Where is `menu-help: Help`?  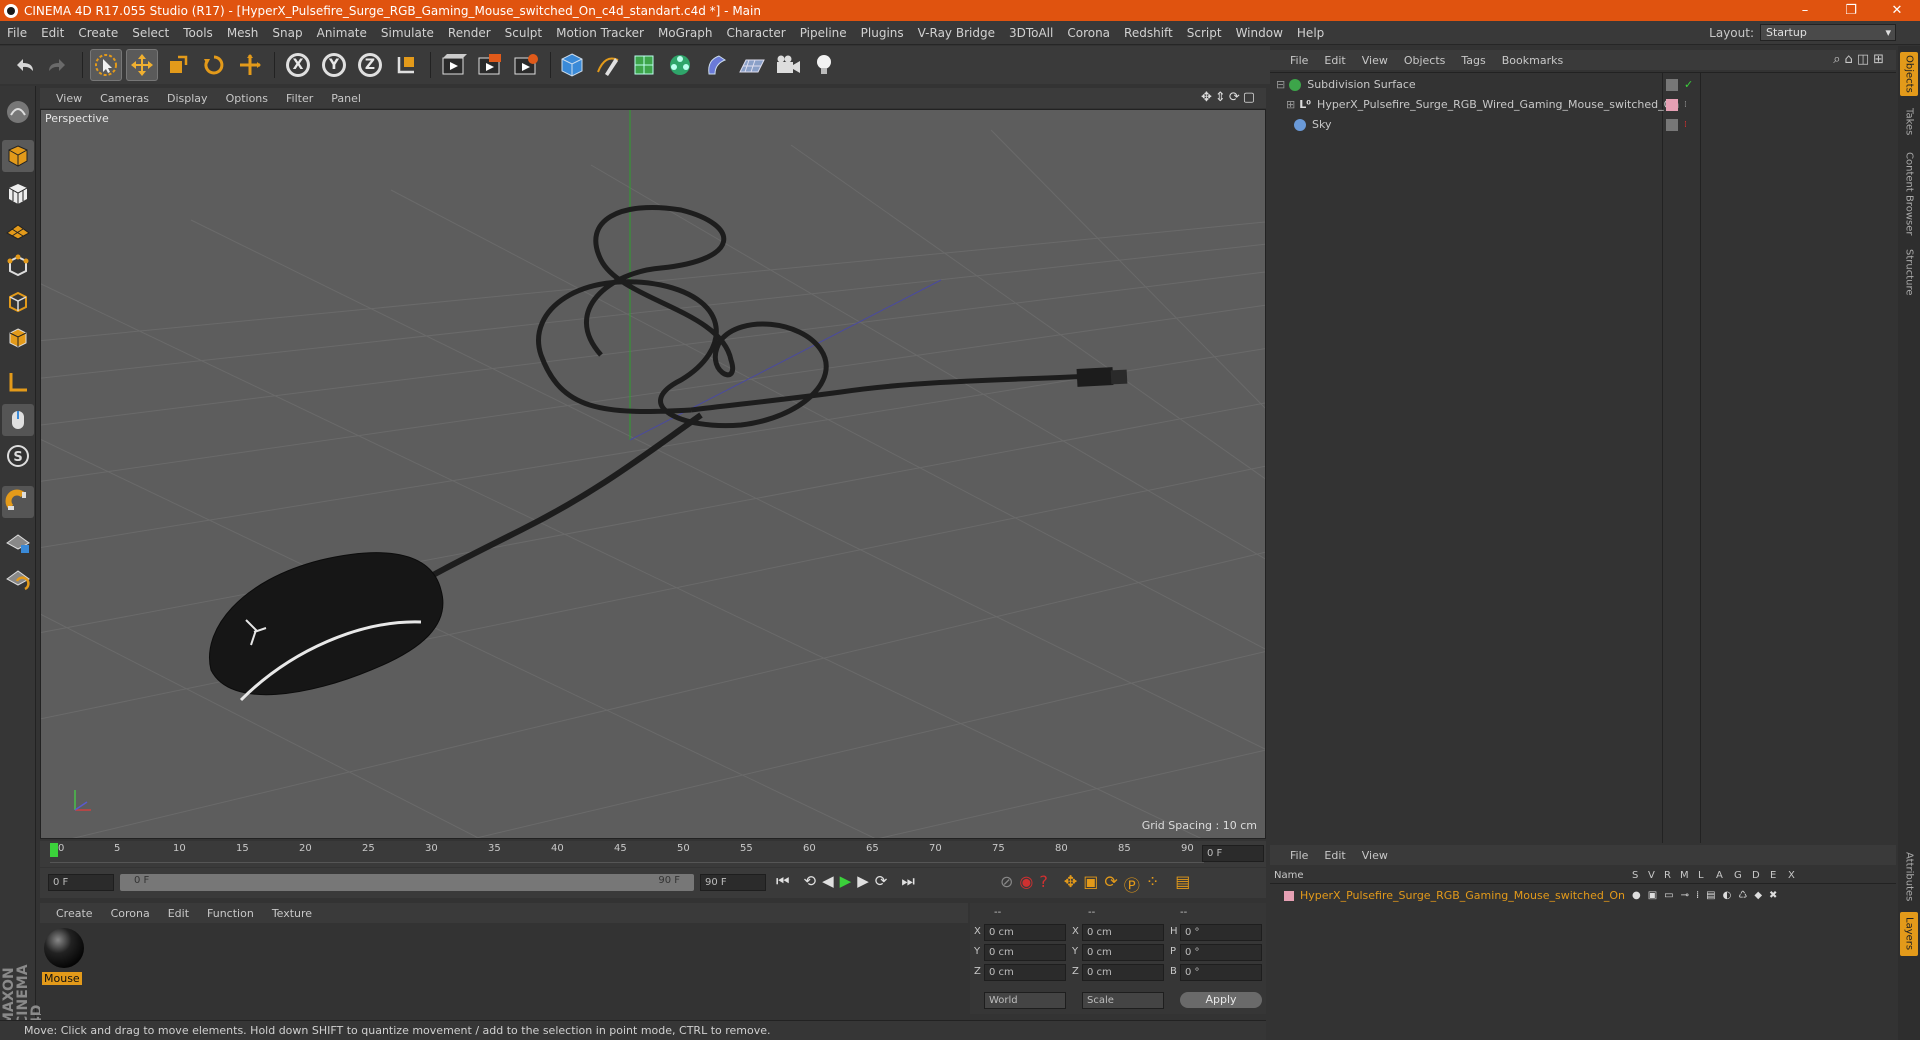 menu-help: Help is located at coordinates (1310, 33).